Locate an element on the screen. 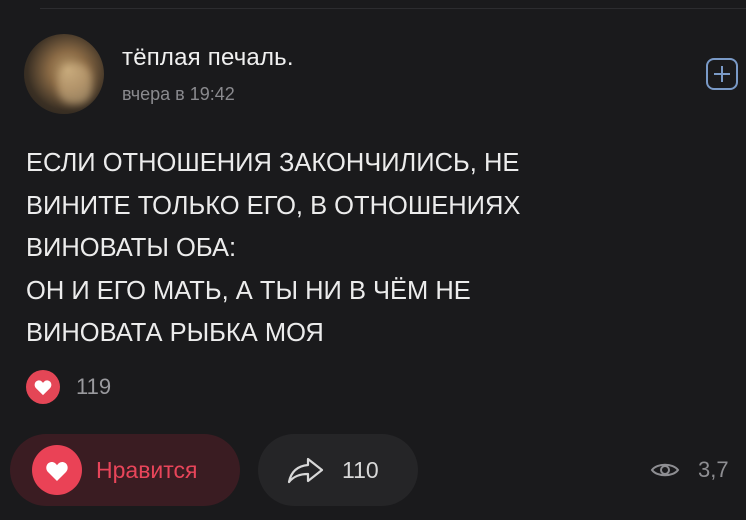 Image resolution: width=746 pixels, height=520 pixels. plus-square-icon-stem is located at coordinates (722, 74).